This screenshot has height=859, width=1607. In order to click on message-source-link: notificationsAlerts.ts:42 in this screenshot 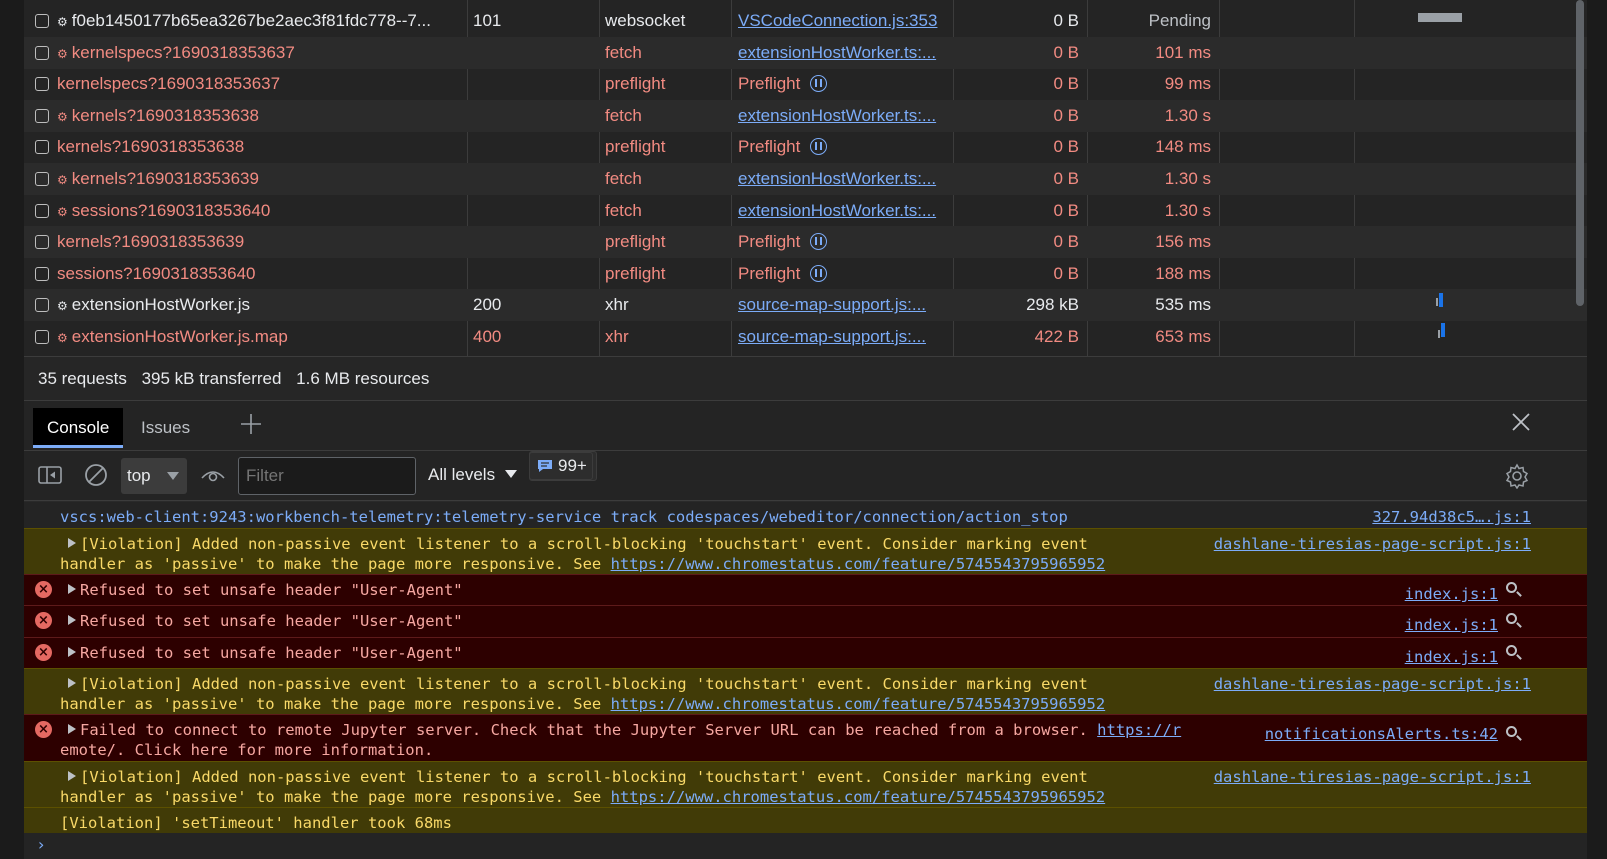, I will do `click(1381, 734)`.